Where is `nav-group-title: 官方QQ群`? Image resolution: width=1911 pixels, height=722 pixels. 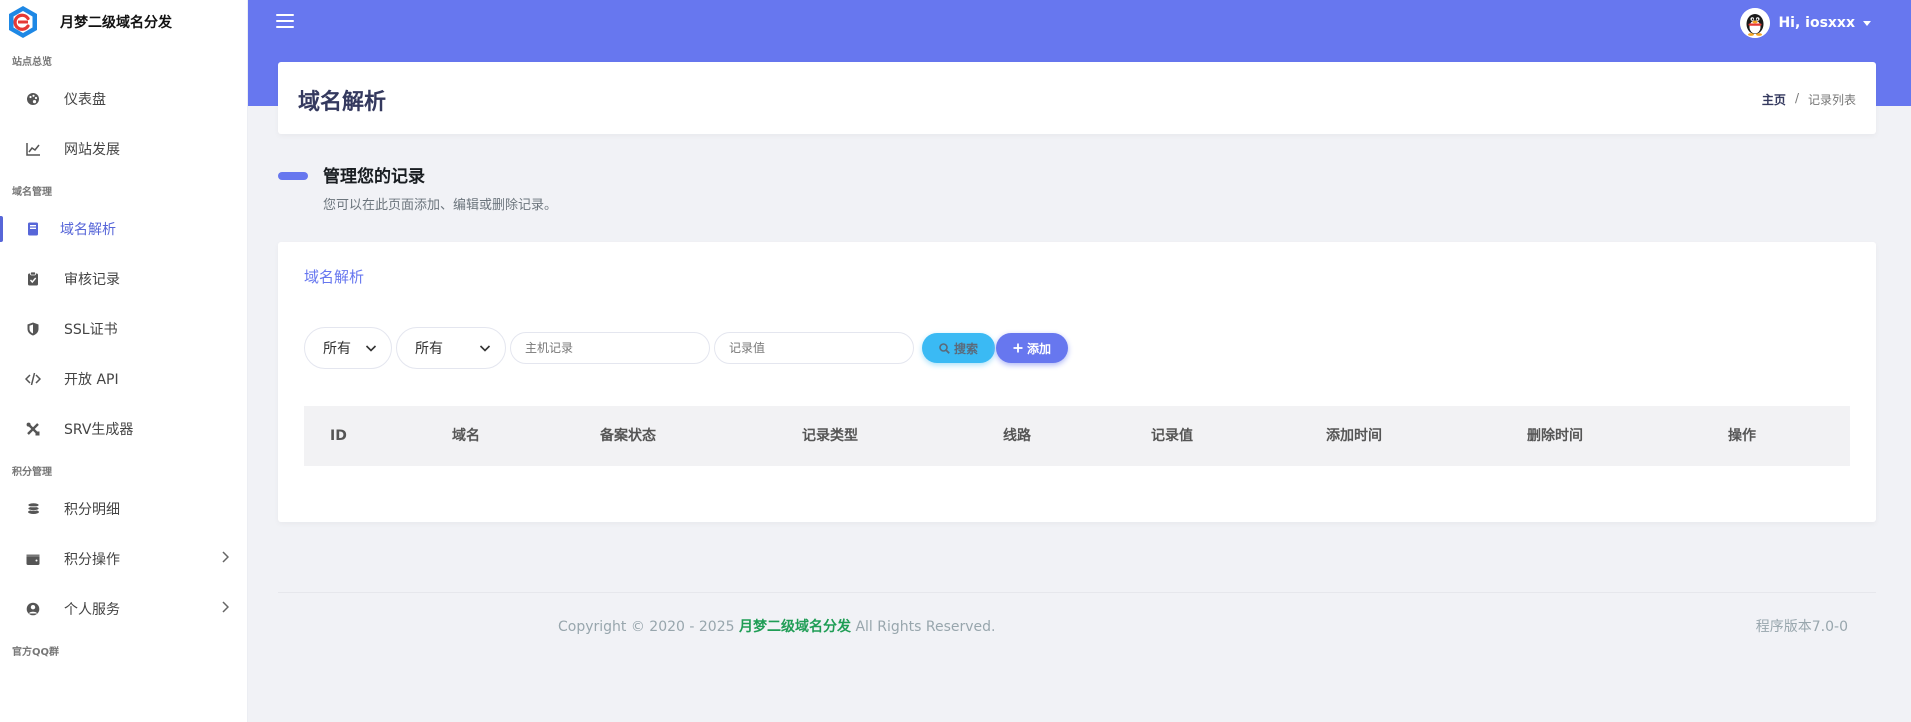 nav-group-title: 官方QQ群 is located at coordinates (36, 652).